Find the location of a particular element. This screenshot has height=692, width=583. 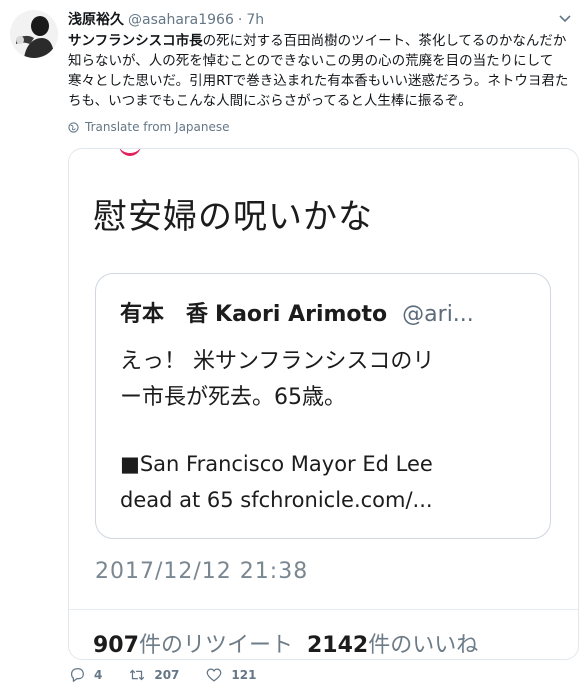

reply-button: 4 is located at coordinates (85, 675).